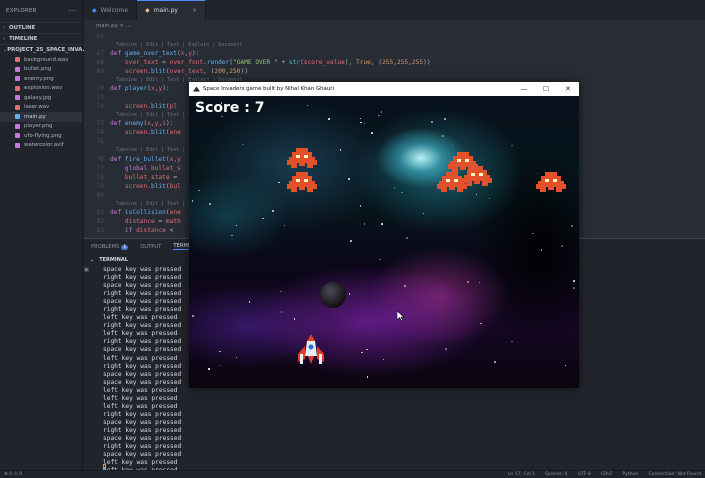 The width and height of the screenshot is (705, 478). Describe the element at coordinates (546, 89) in the screenshot. I see `maximize-button: ☐` at that location.